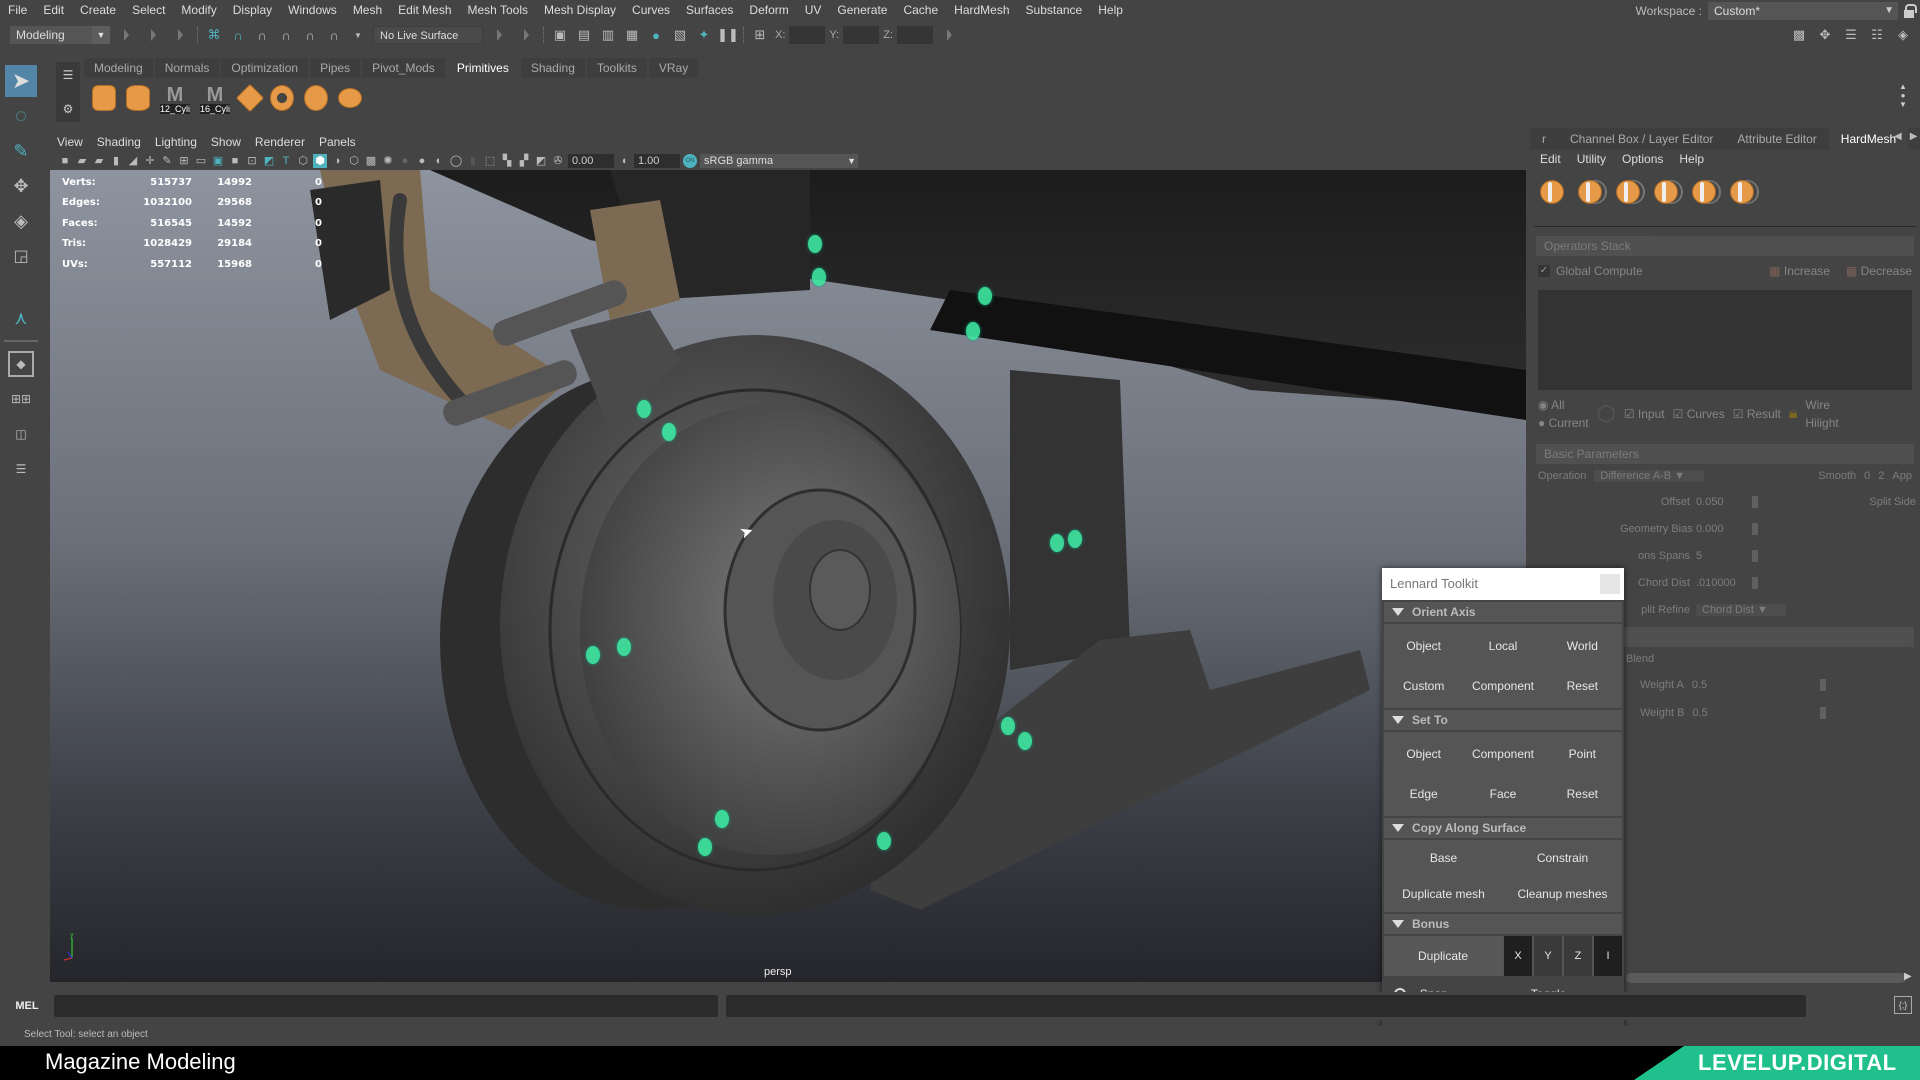 The image size is (1920, 1080). I want to click on hardmesh-menu-options: Options, so click(1642, 159).